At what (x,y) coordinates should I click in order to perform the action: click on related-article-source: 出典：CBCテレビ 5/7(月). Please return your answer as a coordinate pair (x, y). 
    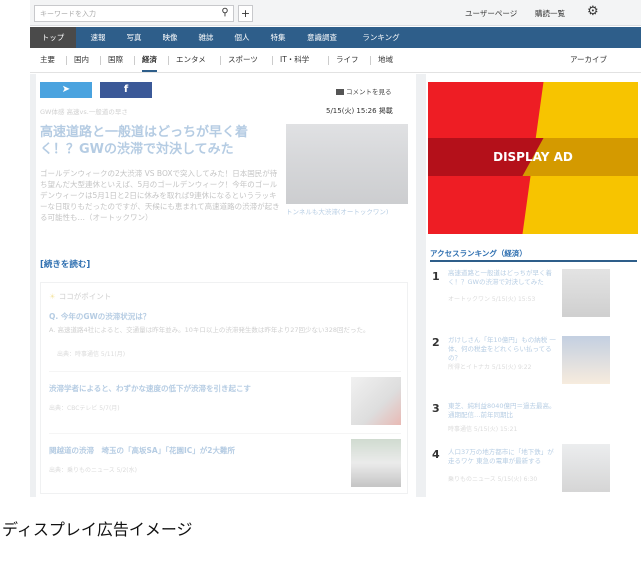
    Looking at the image, I should click on (84, 408).